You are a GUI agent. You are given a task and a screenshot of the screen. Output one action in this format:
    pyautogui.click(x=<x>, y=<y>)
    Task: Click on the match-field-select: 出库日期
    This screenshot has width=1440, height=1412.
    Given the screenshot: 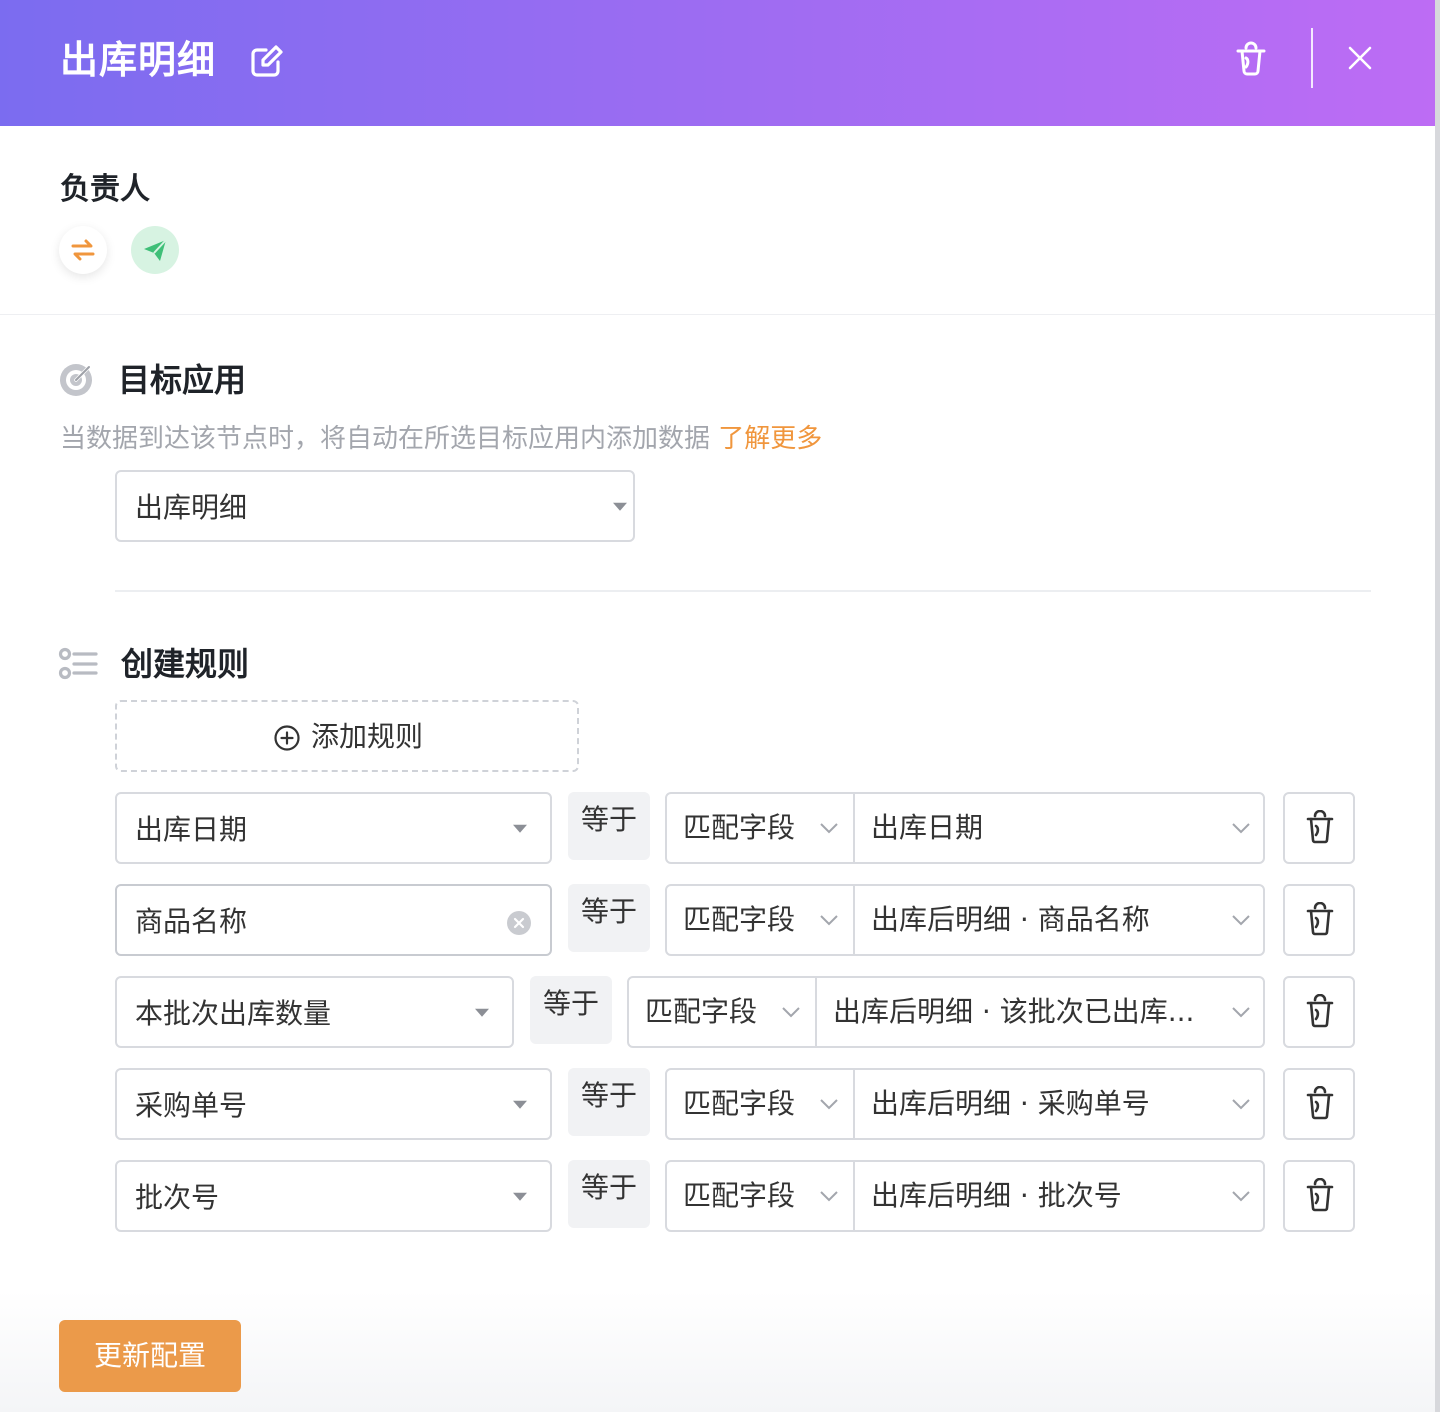 What is the action you would take?
    pyautogui.click(x=1059, y=828)
    